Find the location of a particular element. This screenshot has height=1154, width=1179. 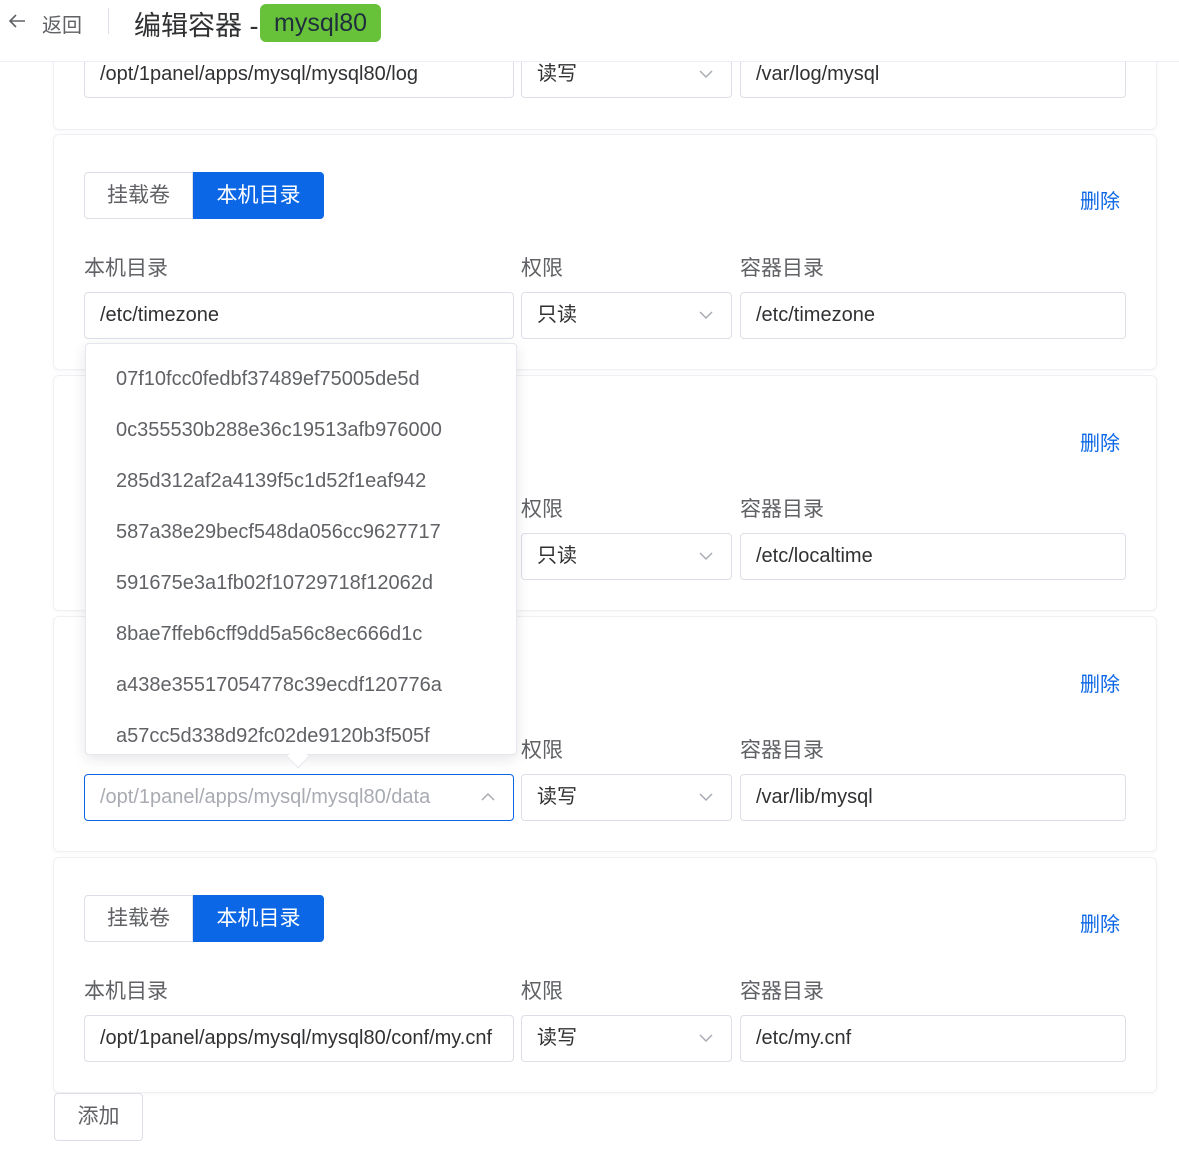

permission-select-localtime: 只读 is located at coordinates (626, 556).